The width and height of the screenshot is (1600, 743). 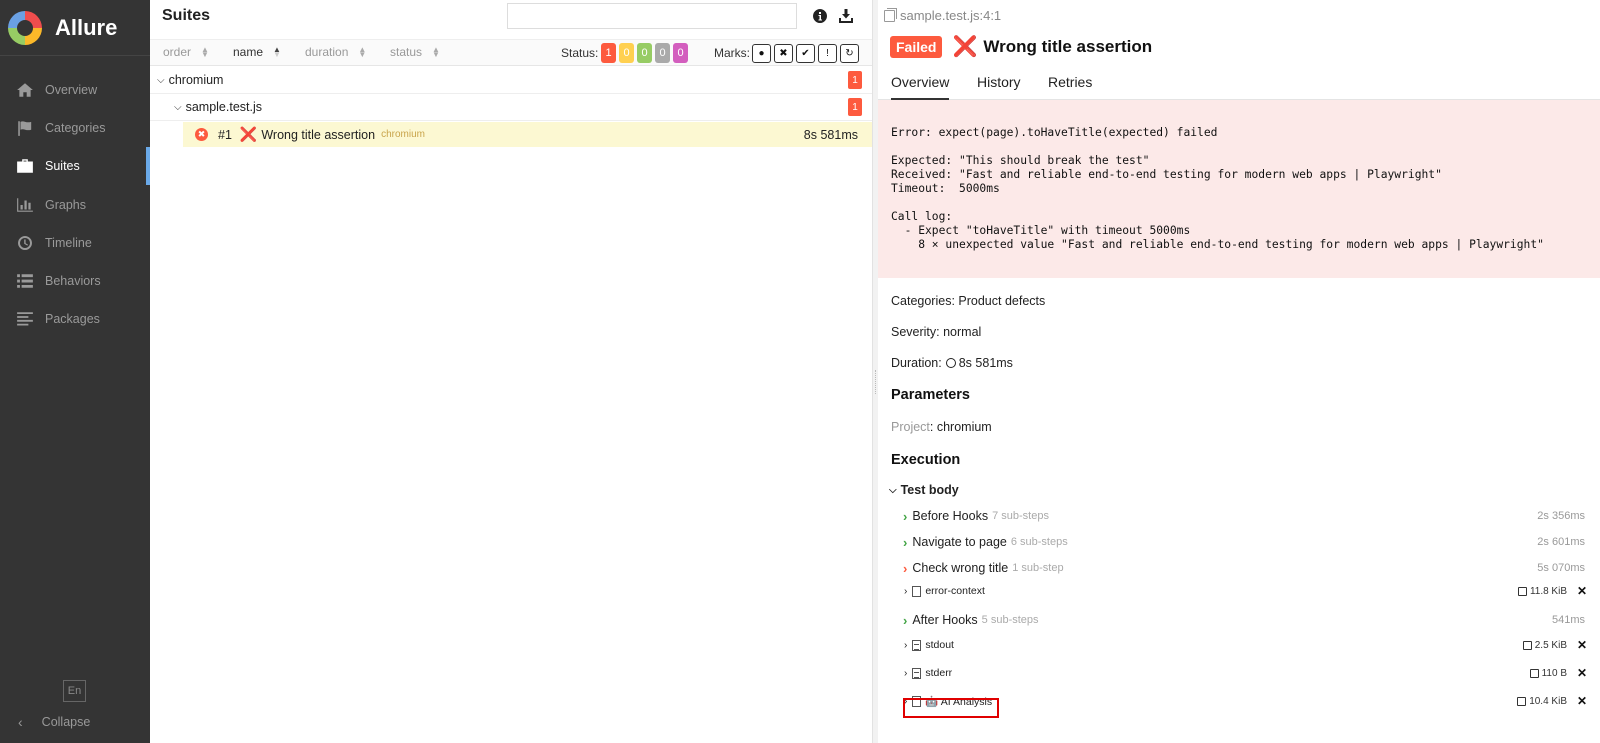 I want to click on sidebar-item-label: Packages, so click(x=72, y=319).